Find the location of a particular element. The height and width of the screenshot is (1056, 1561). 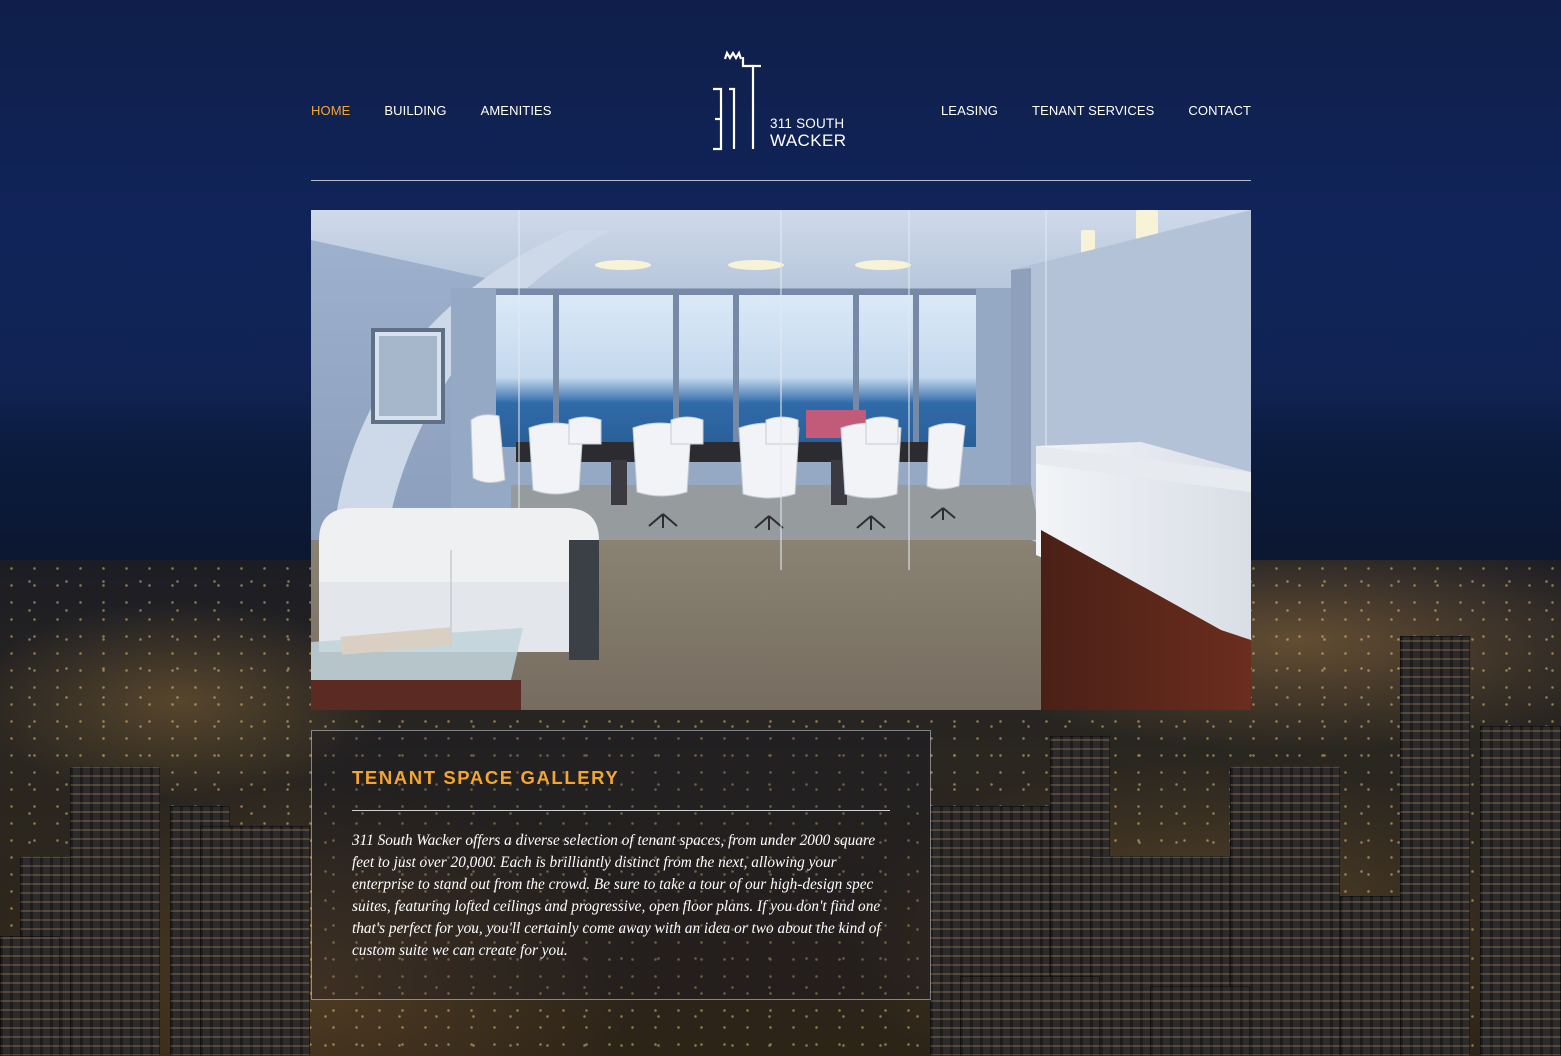

nav-tenant-services-link: TENANT SERVICES is located at coordinates (1093, 110).